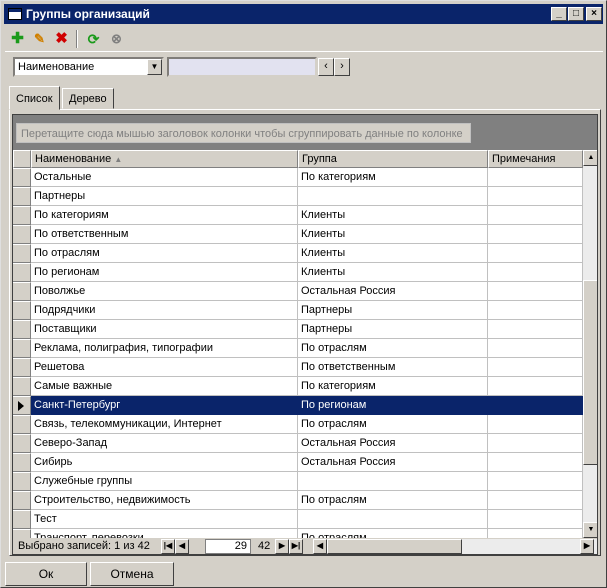 This screenshot has width=607, height=588. I want to click on table-row: По ответственным Клиенты, so click(298, 234).